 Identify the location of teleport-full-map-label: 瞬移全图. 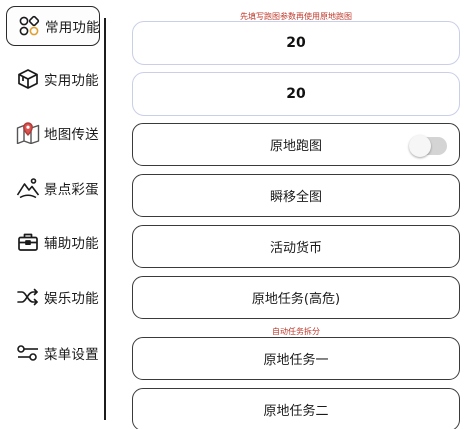
(295, 197).